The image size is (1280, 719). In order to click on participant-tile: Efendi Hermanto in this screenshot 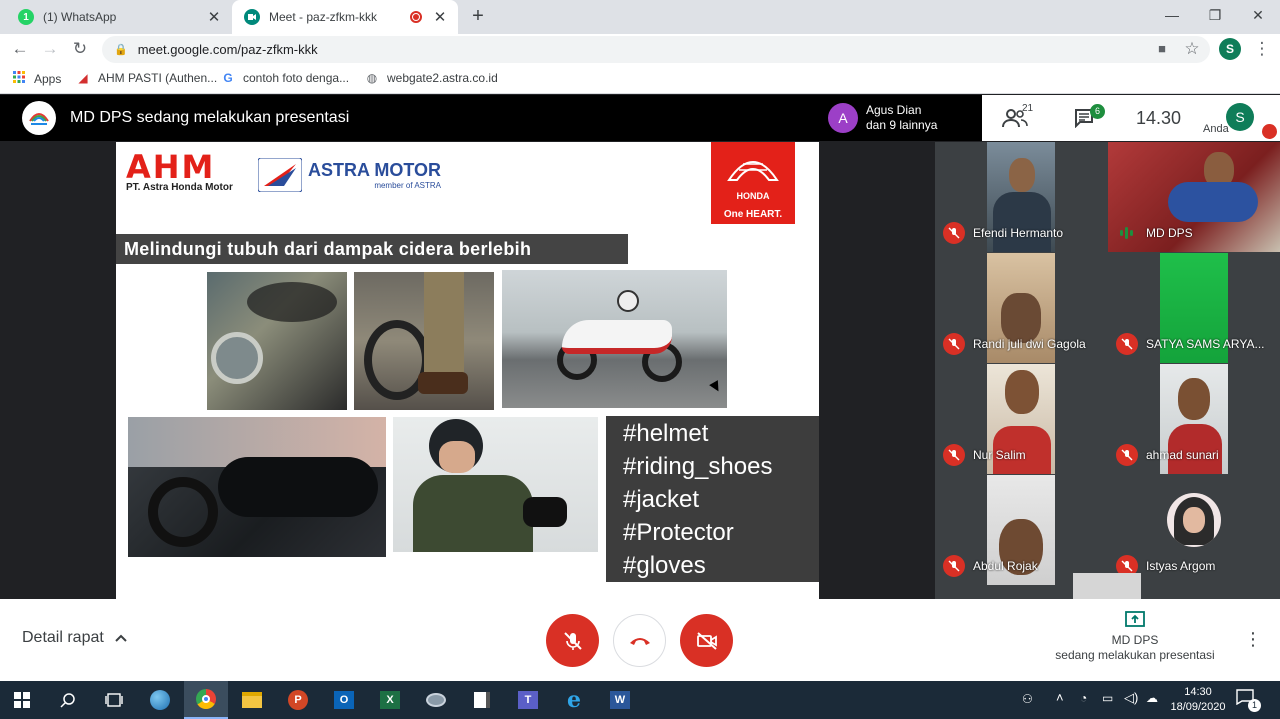, I will do `click(1021, 197)`.